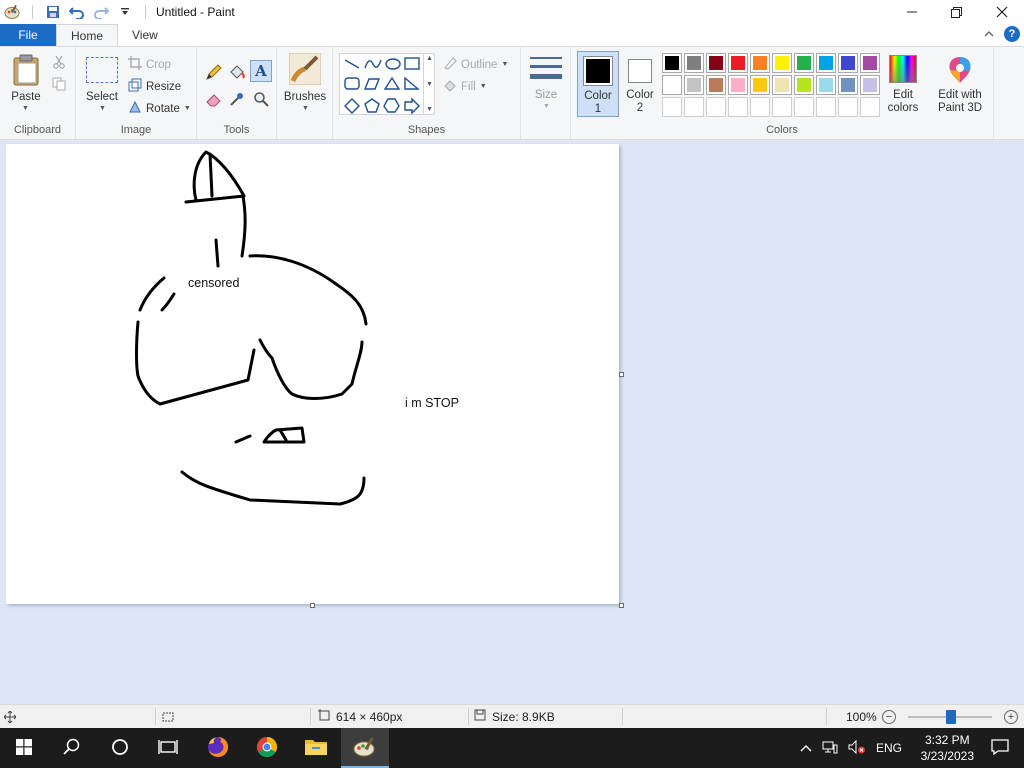 Image resolution: width=1024 pixels, height=768 pixels. I want to click on collapse-ribbon-icon, so click(989, 34).